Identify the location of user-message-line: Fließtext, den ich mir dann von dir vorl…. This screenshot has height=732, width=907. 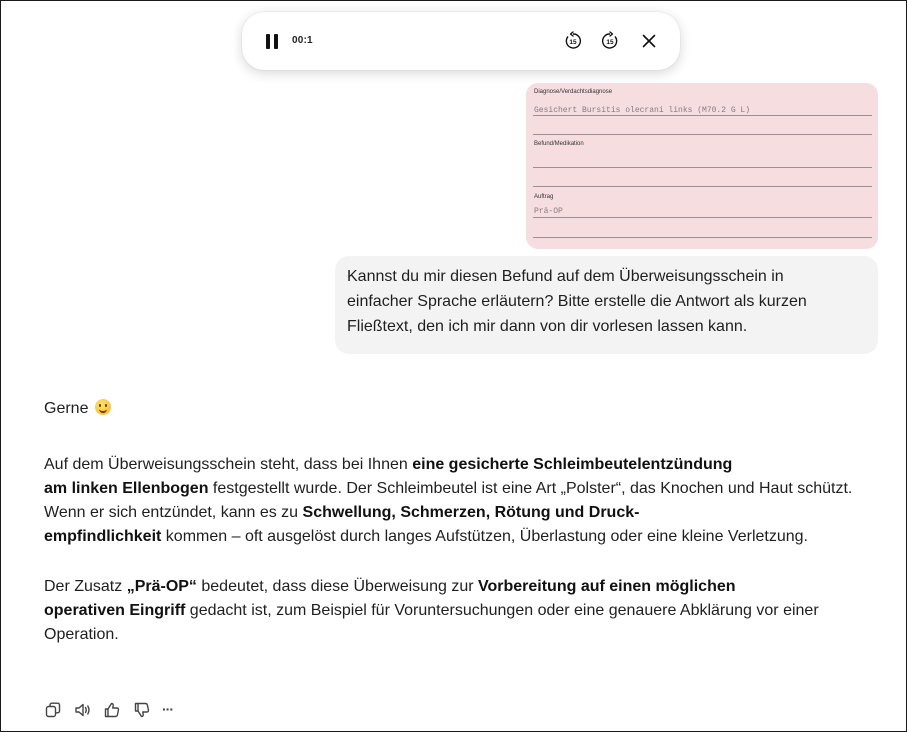
(547, 326).